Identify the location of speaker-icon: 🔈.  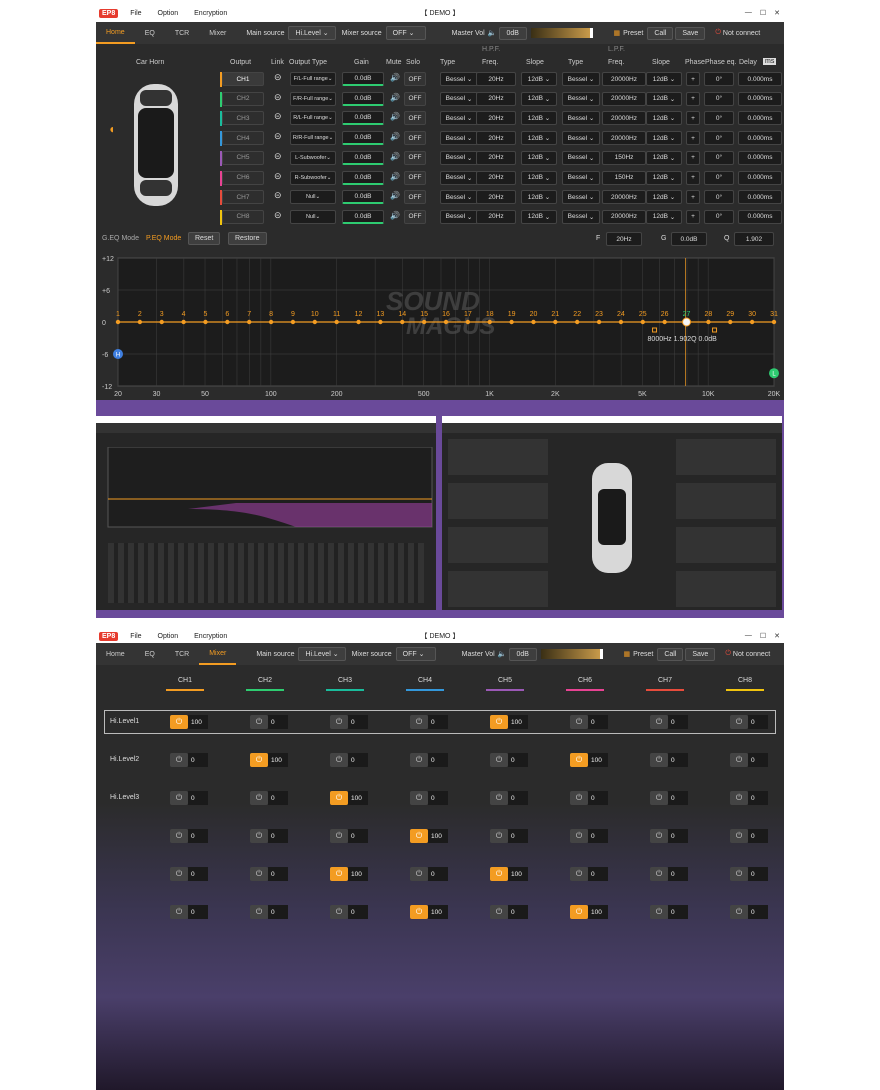
(492, 33).